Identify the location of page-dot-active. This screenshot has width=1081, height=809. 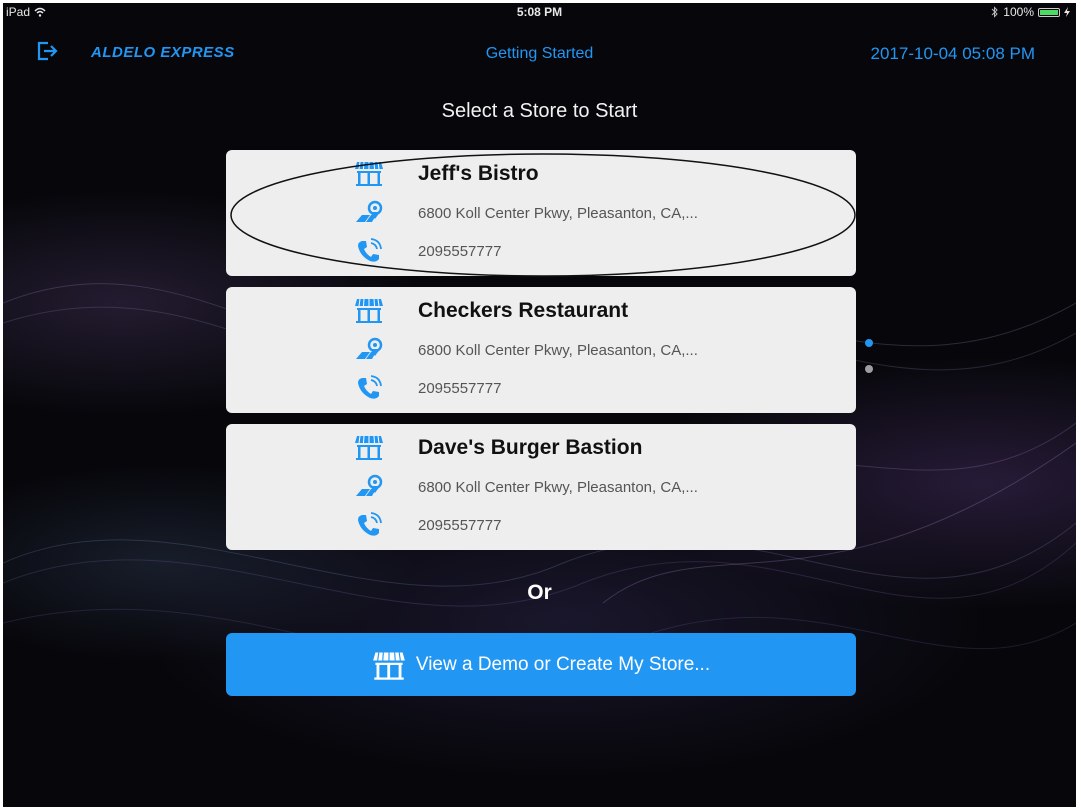
(869, 343).